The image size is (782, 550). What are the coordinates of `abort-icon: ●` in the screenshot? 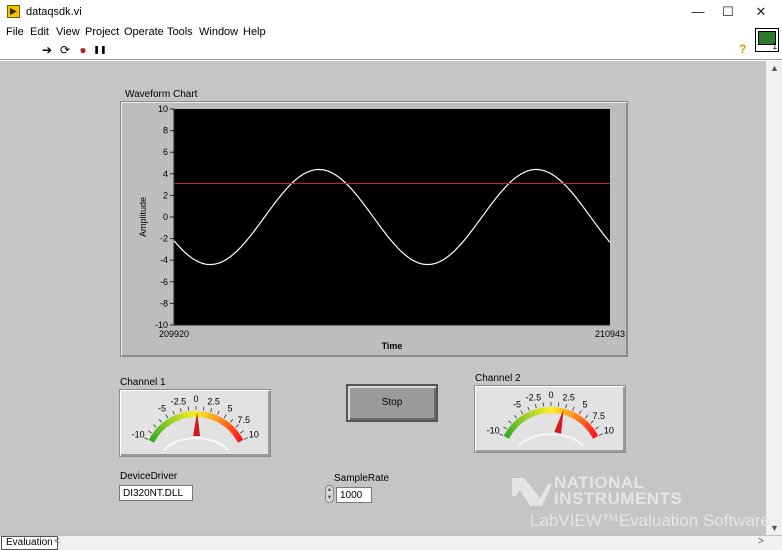 It's located at (83, 50).